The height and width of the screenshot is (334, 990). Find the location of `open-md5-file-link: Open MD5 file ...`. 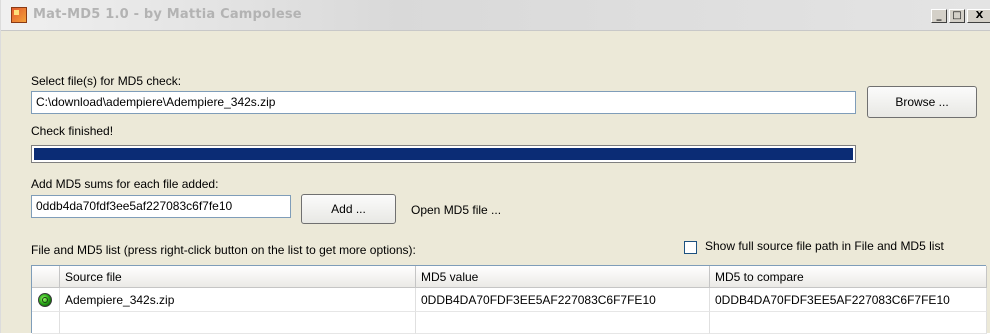

open-md5-file-link: Open MD5 file ... is located at coordinates (456, 210).